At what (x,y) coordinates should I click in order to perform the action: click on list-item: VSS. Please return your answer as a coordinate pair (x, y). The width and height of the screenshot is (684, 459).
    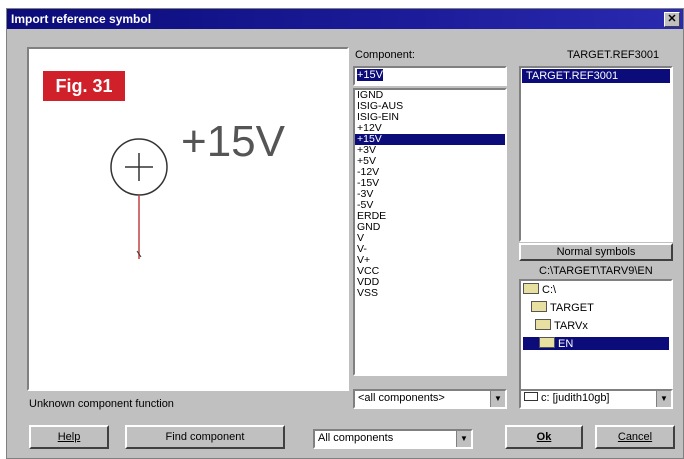
    Looking at the image, I should click on (430, 293).